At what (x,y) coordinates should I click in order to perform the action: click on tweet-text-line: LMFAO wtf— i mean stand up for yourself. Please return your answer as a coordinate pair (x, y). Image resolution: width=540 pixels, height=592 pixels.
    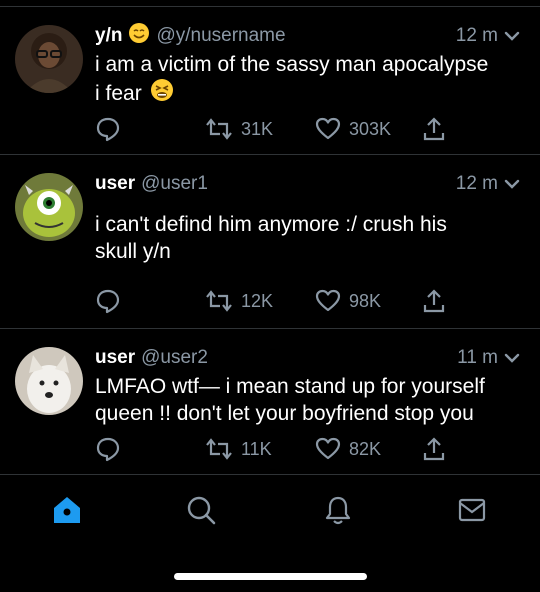
    Looking at the image, I should click on (290, 386).